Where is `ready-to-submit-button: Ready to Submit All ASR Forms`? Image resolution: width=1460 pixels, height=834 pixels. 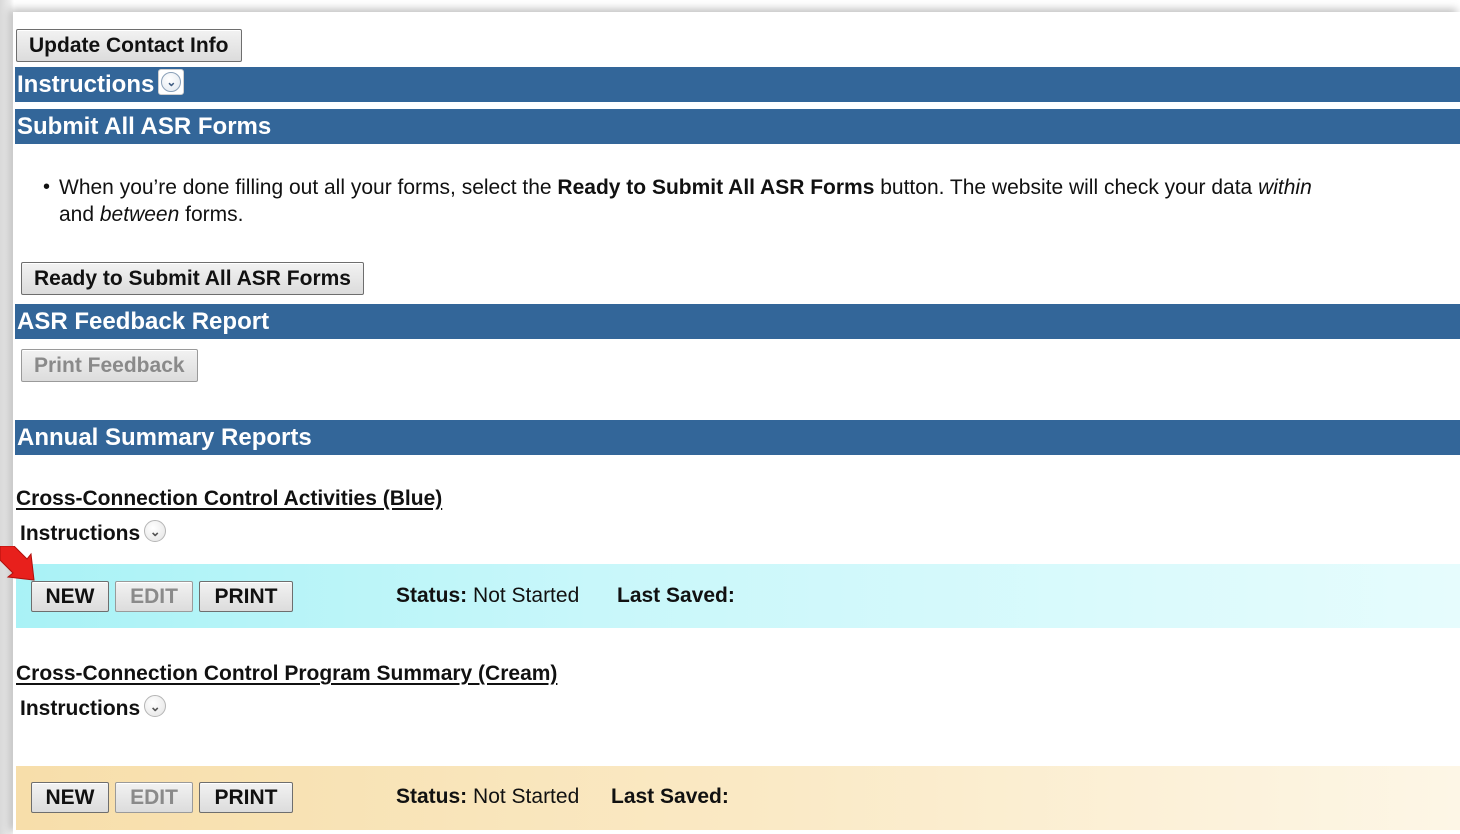 ready-to-submit-button: Ready to Submit All ASR Forms is located at coordinates (192, 278).